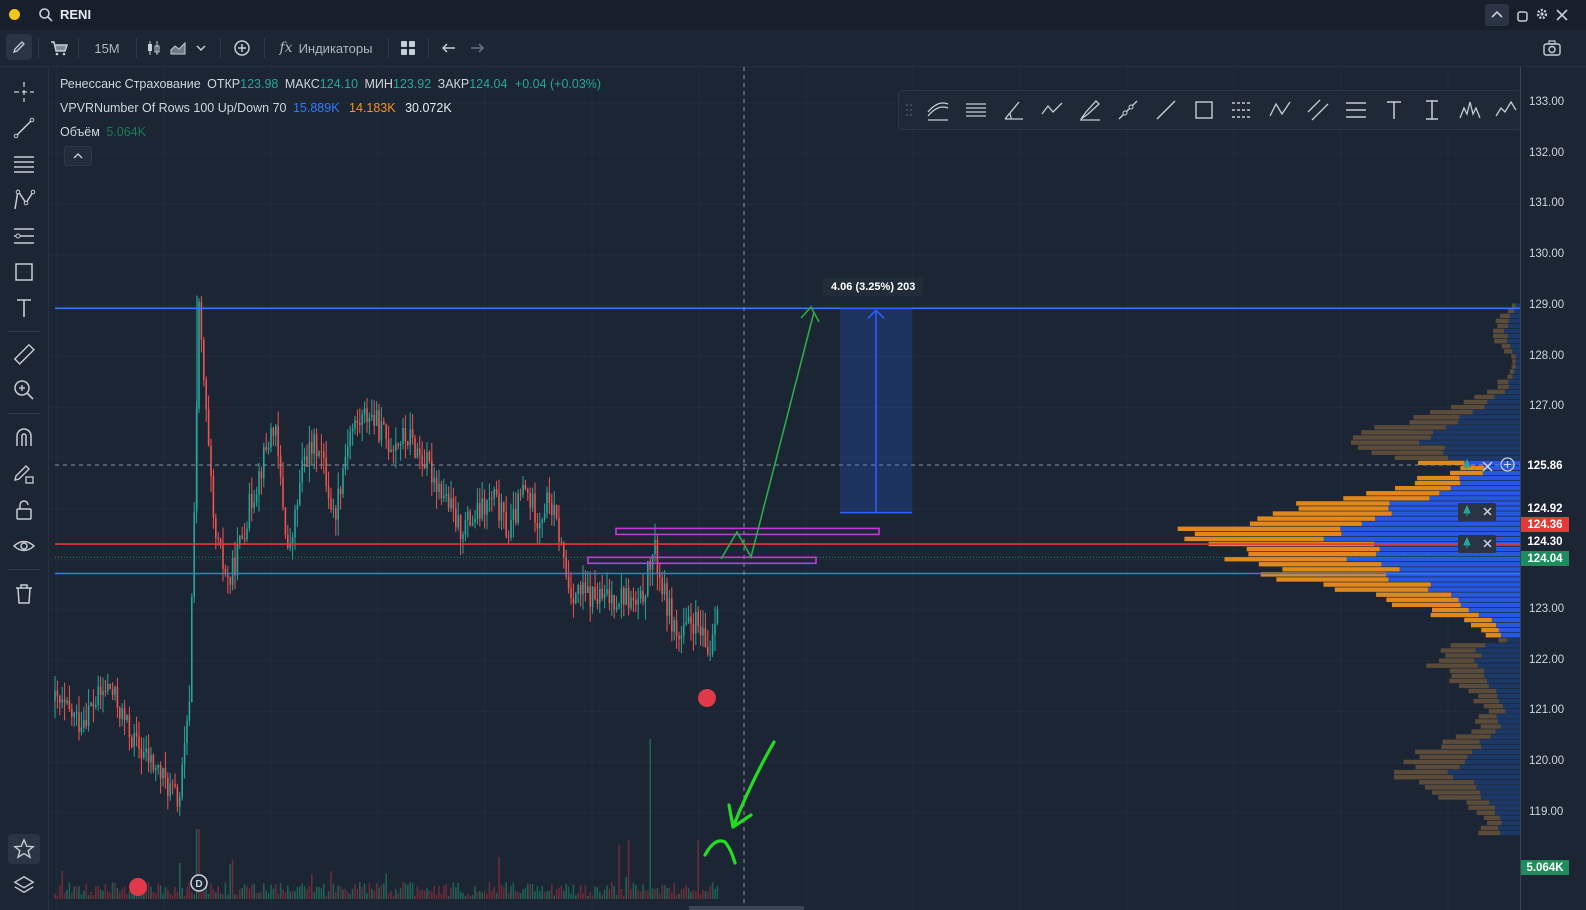 This screenshot has height=910, width=1586. I want to click on regression-icon, so click(1356, 110).